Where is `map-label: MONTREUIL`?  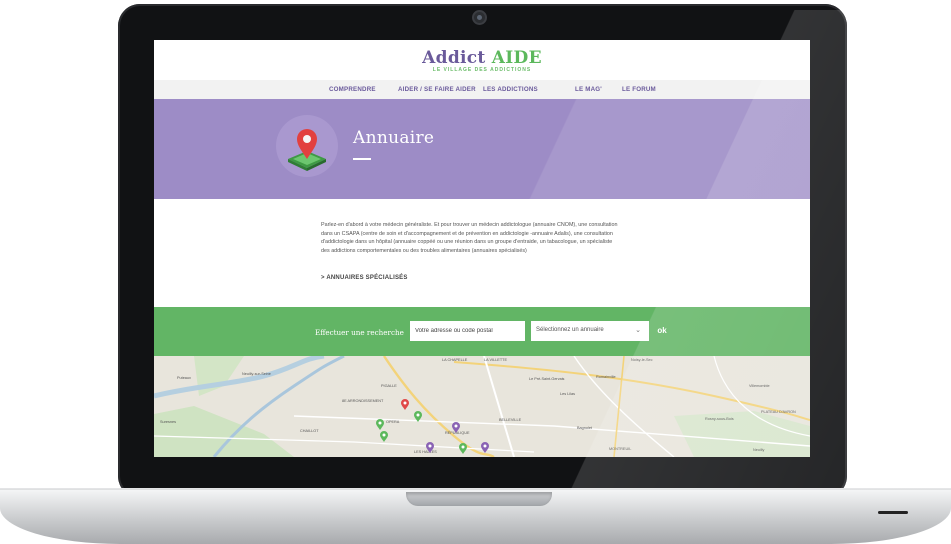 map-label: MONTREUIL is located at coordinates (620, 449).